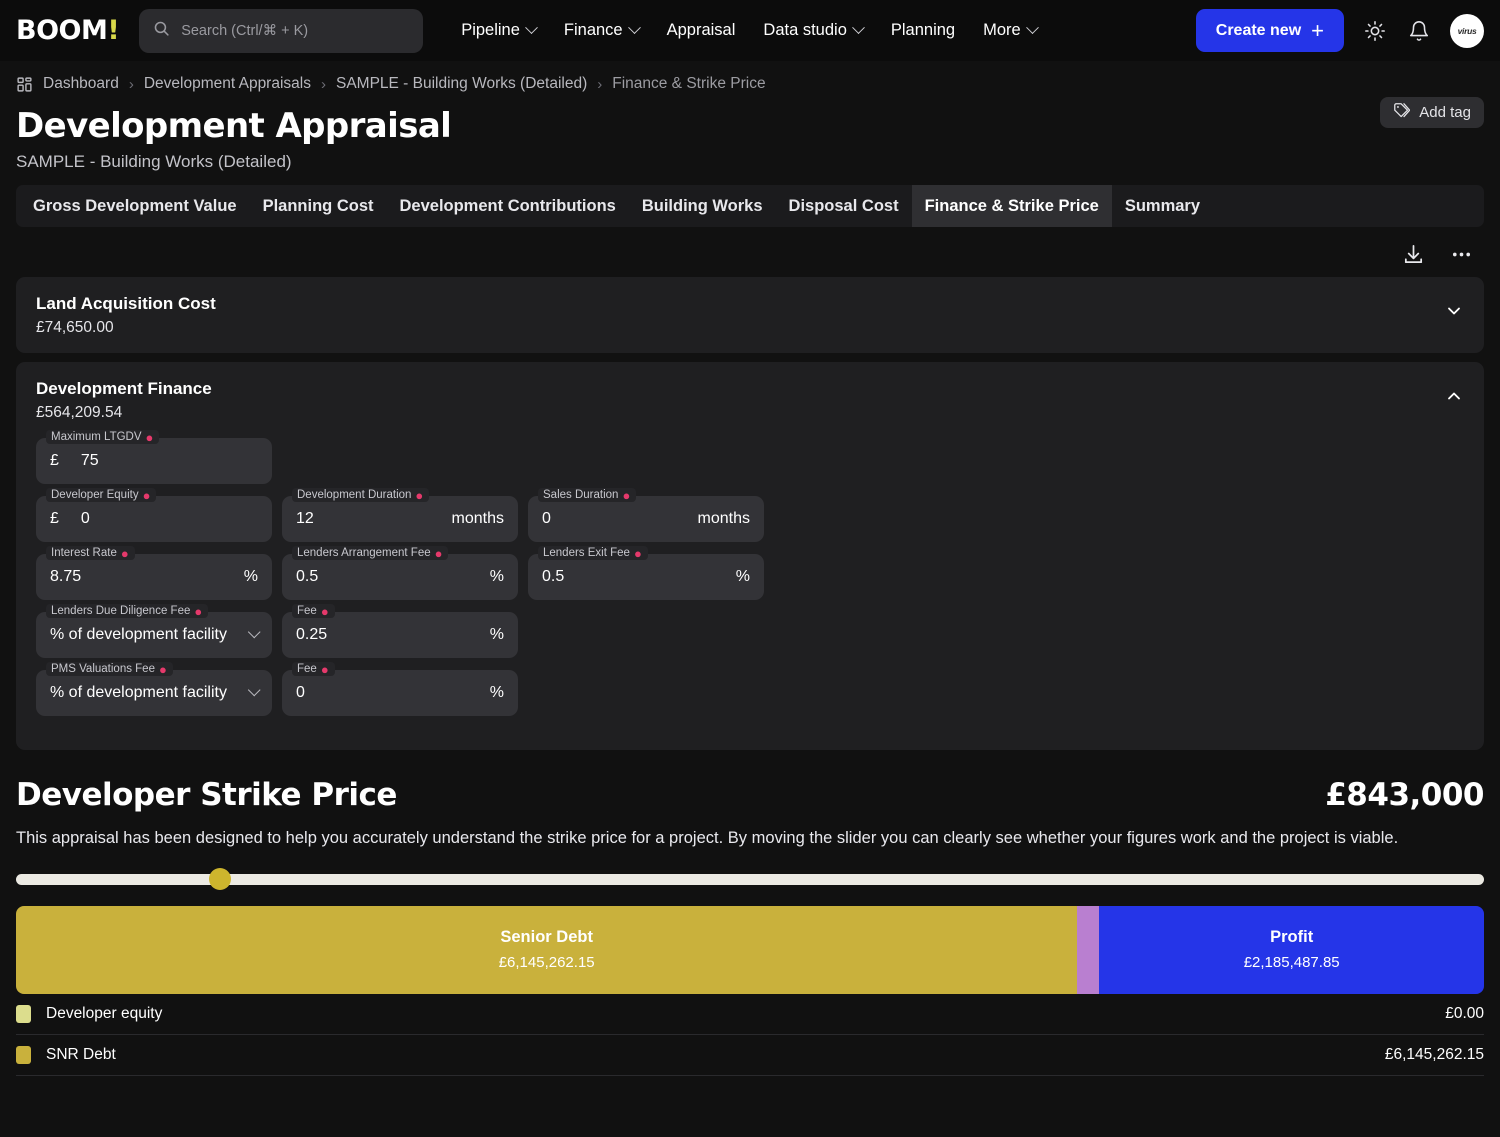  Describe the element at coordinates (227, 84) in the screenshot. I see `breadcrumb-item-development-appraisals: Development Appraisals` at that location.